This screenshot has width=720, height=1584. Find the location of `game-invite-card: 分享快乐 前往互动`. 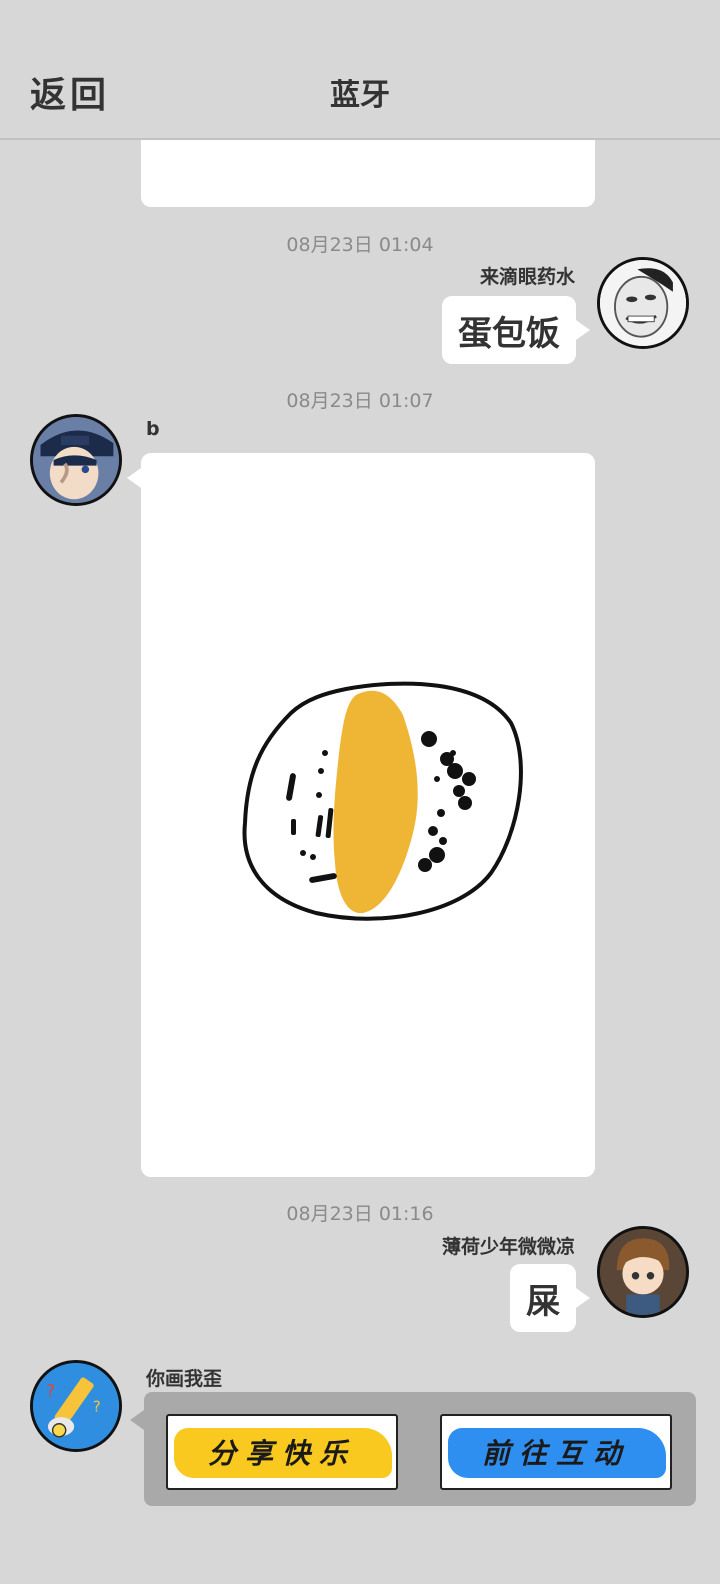

game-invite-card: 分享快乐 前往互动 is located at coordinates (420, 1449).